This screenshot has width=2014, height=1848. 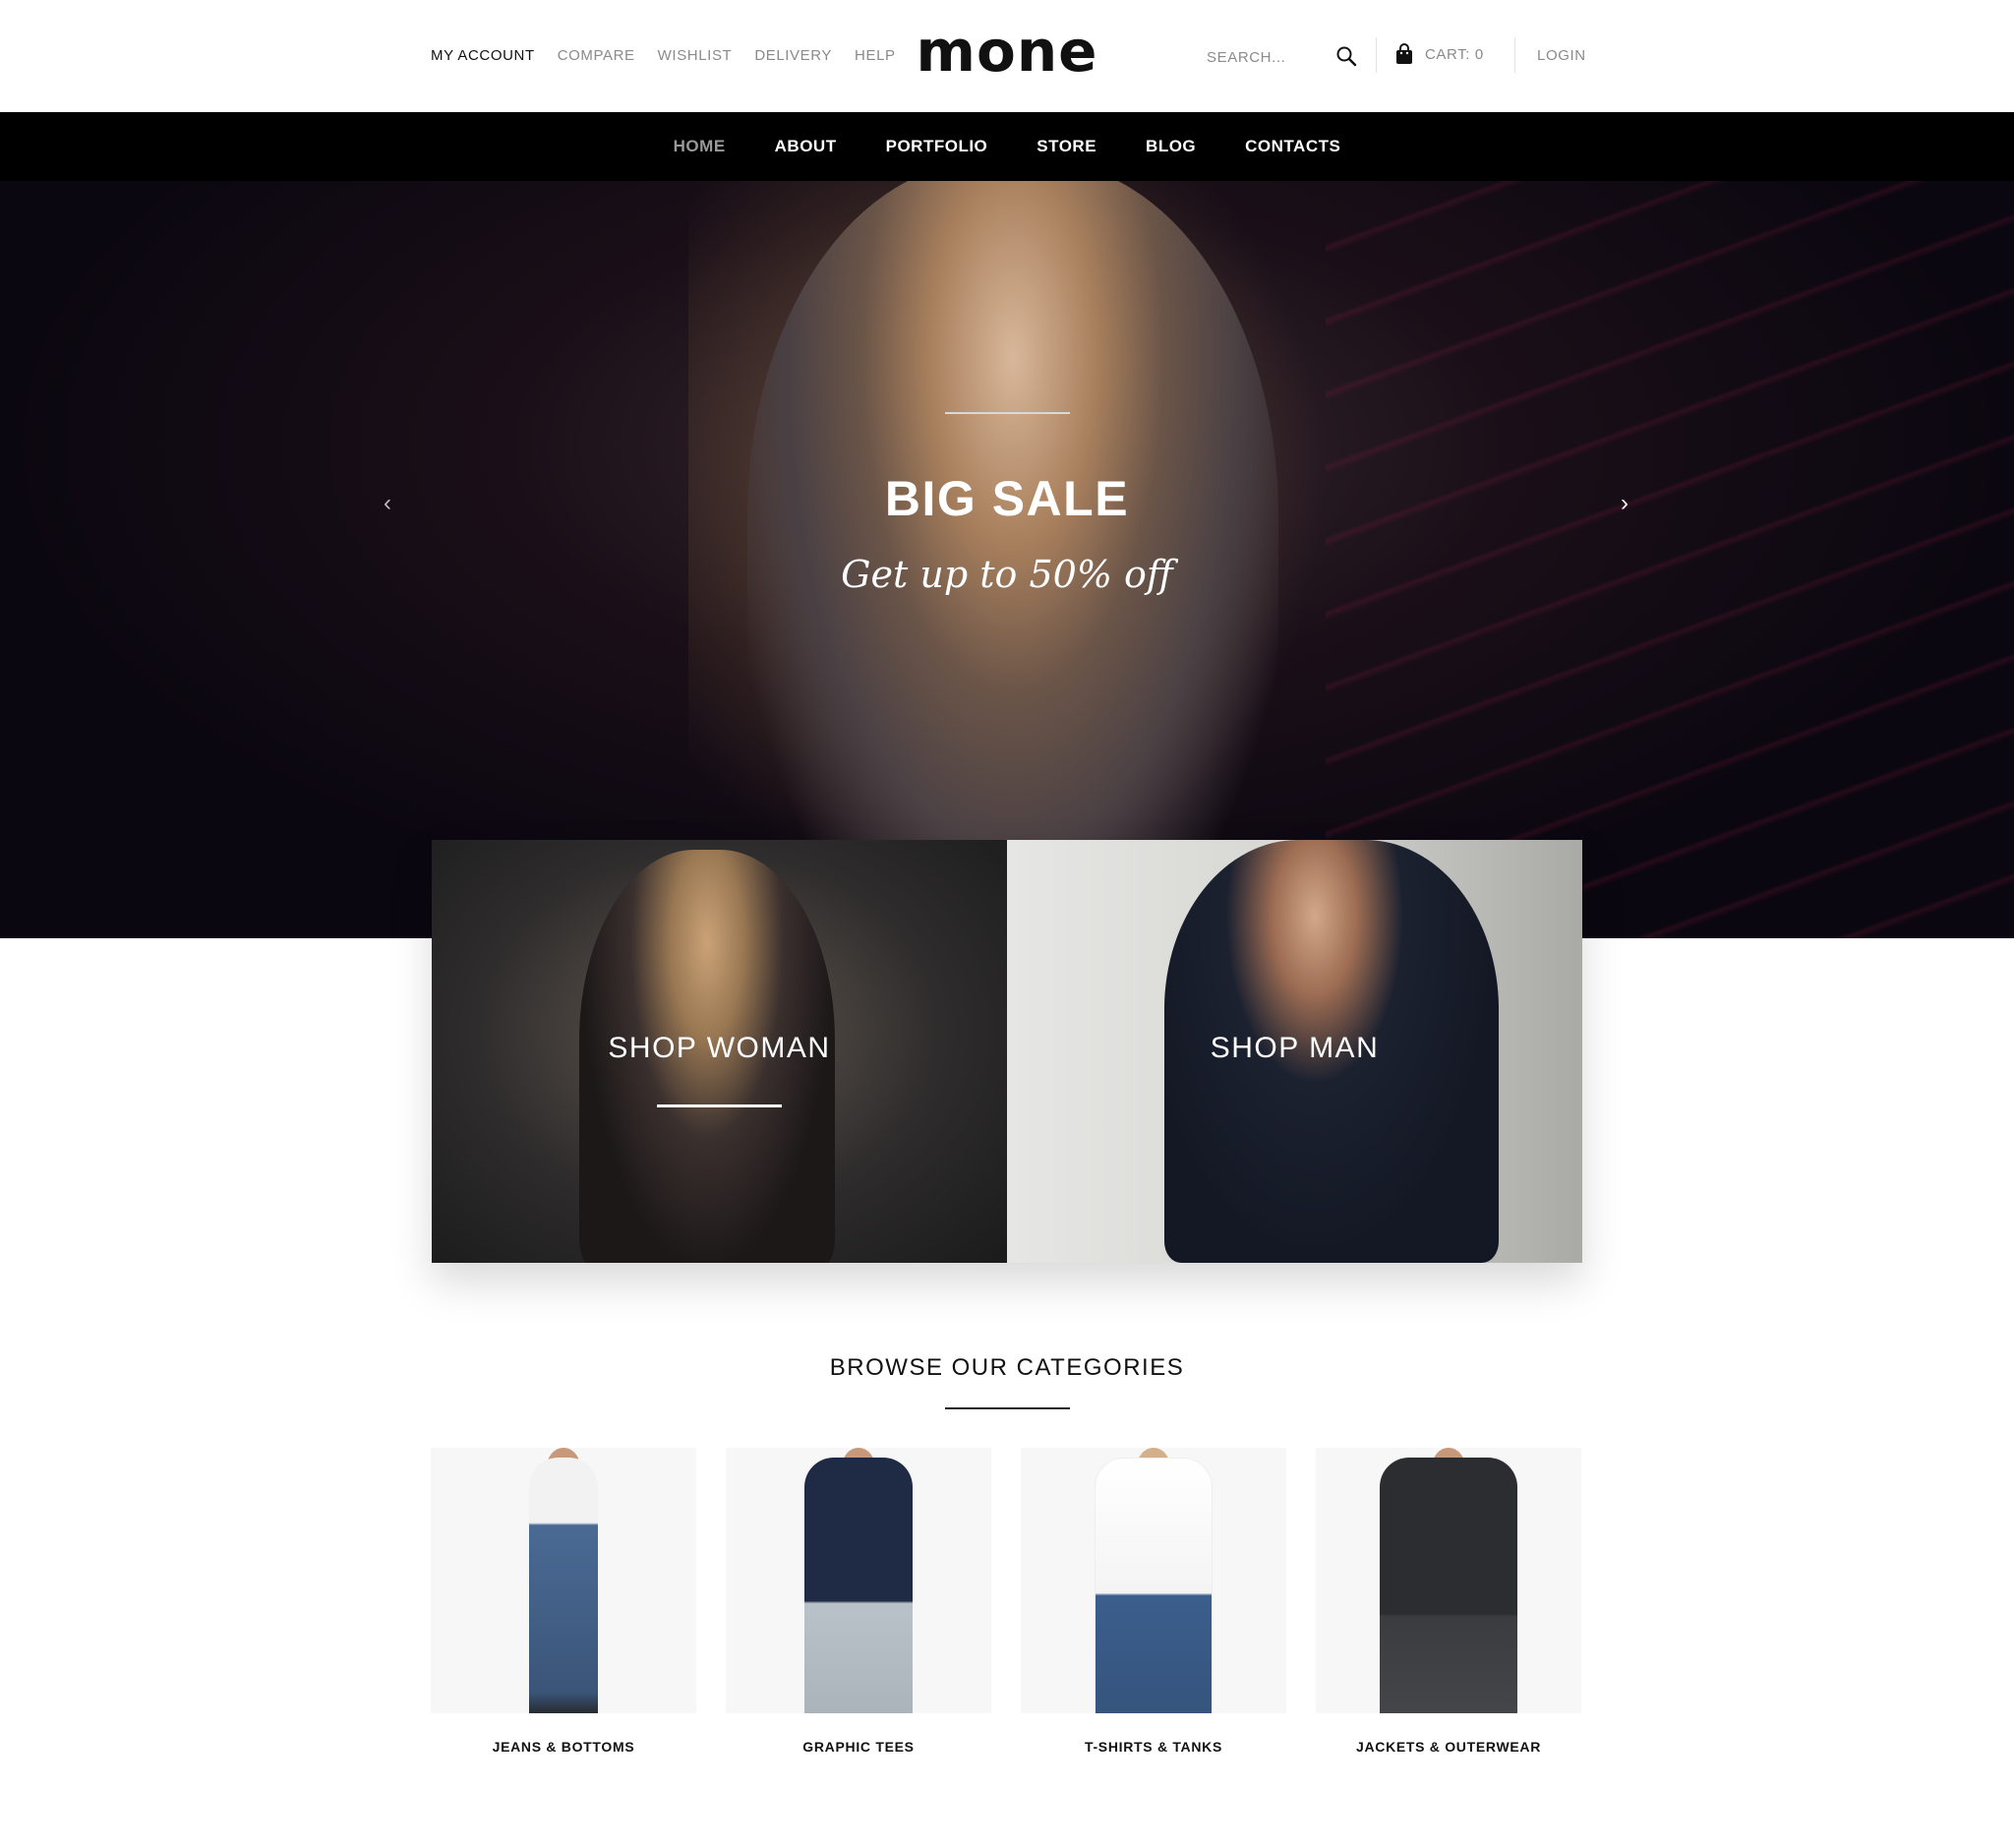 I want to click on cart-button: CART: 0, so click(x=1439, y=54).